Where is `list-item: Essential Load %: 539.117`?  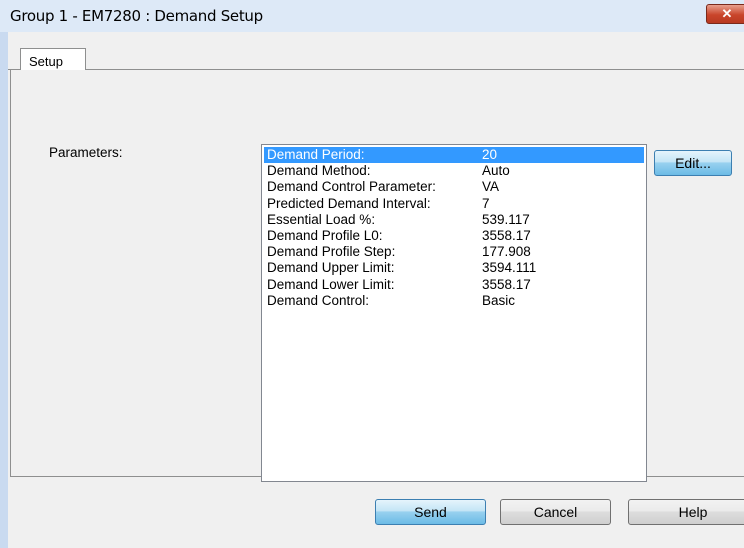 list-item: Essential Load %: 539.117 is located at coordinates (454, 220).